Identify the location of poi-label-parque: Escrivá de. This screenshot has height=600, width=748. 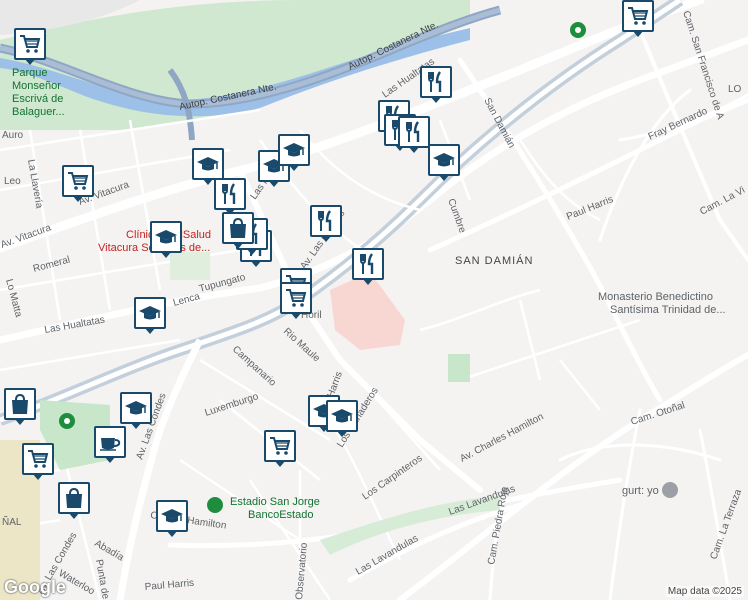
(37, 99).